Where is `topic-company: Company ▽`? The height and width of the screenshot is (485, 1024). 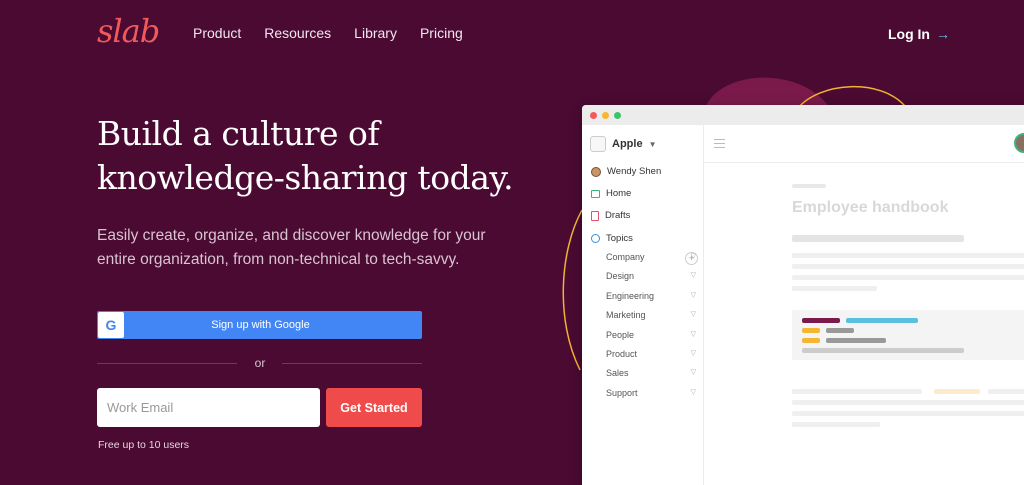
topic-company: Company ▽ is located at coordinates (651, 257).